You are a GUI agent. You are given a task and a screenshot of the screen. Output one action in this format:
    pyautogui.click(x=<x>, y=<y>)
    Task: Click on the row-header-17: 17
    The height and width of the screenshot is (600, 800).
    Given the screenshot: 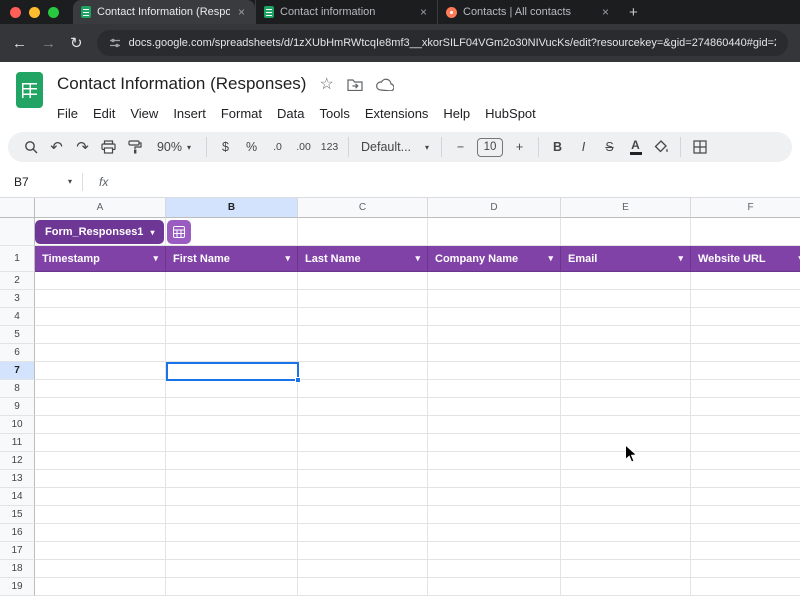 What is the action you would take?
    pyautogui.click(x=17, y=551)
    